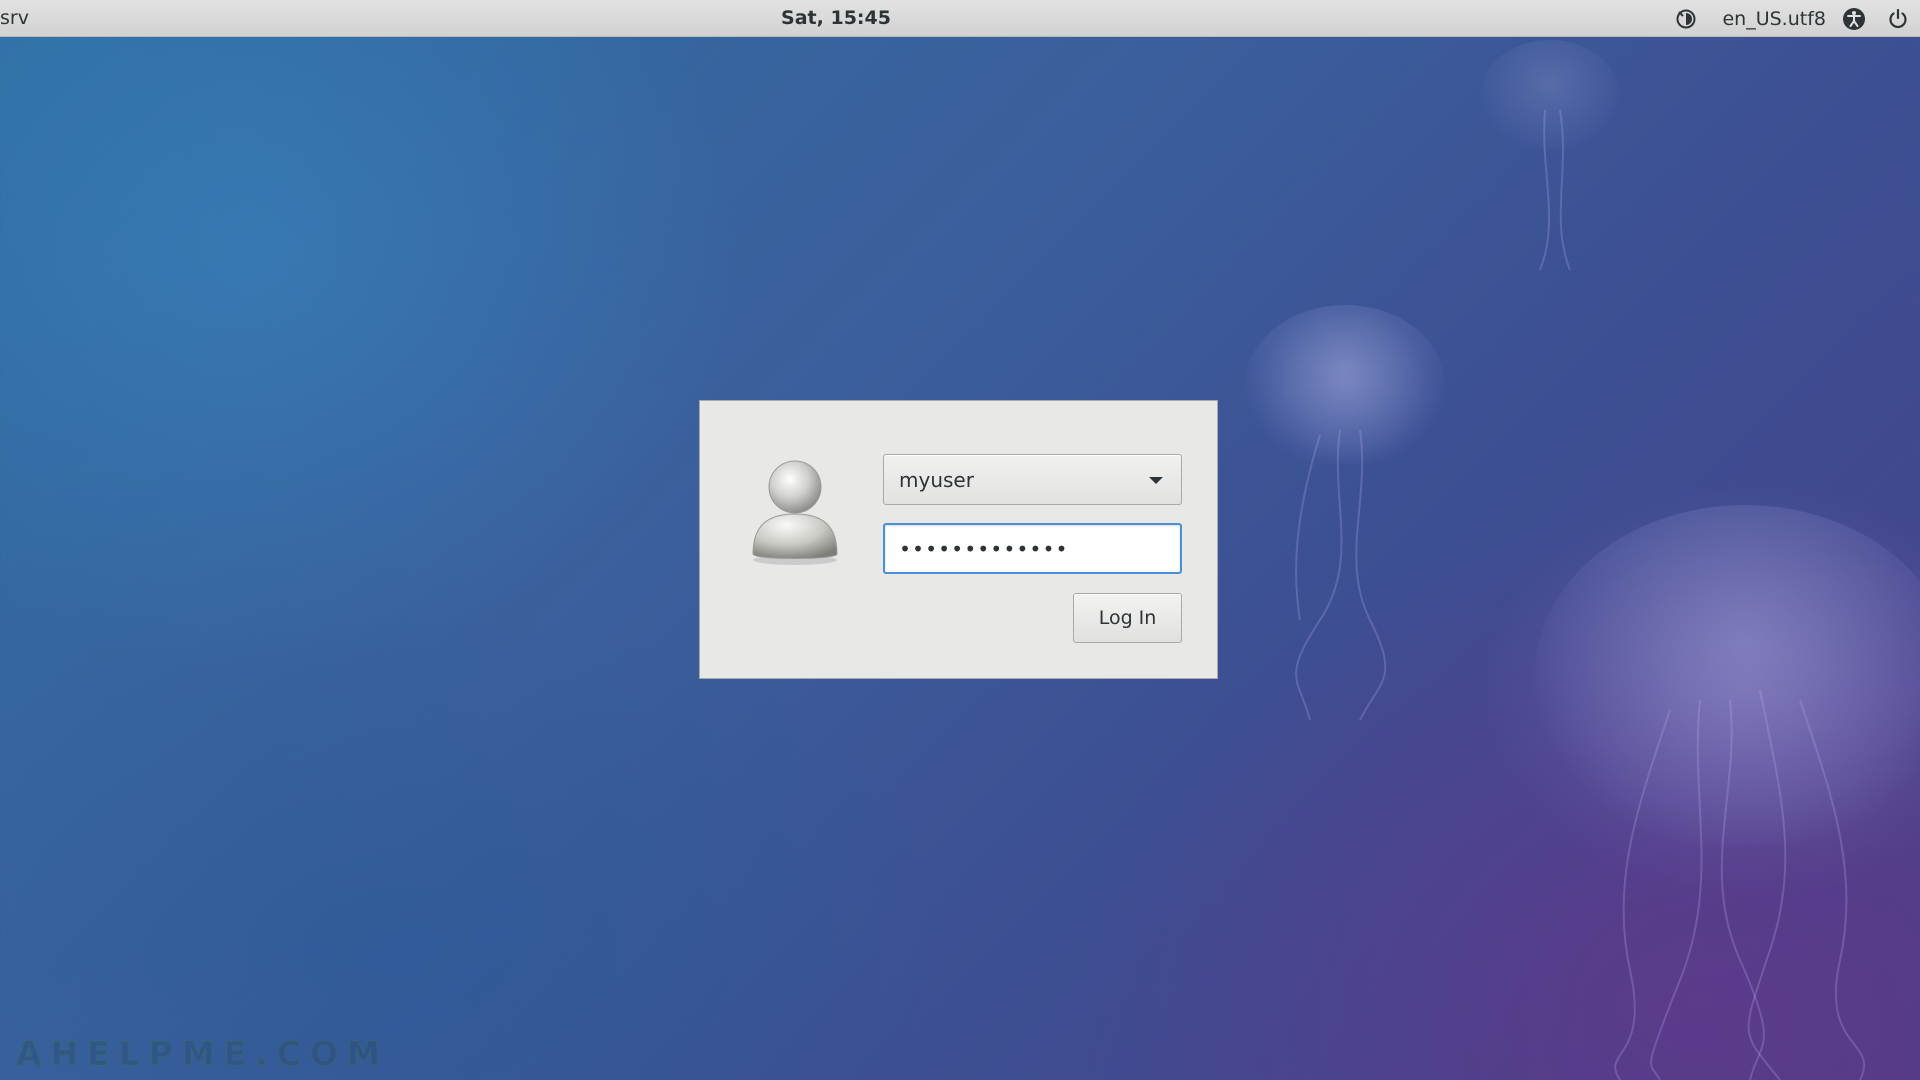 The width and height of the screenshot is (1920, 1080). I want to click on login-dialog: myuser Log In, so click(958, 539).